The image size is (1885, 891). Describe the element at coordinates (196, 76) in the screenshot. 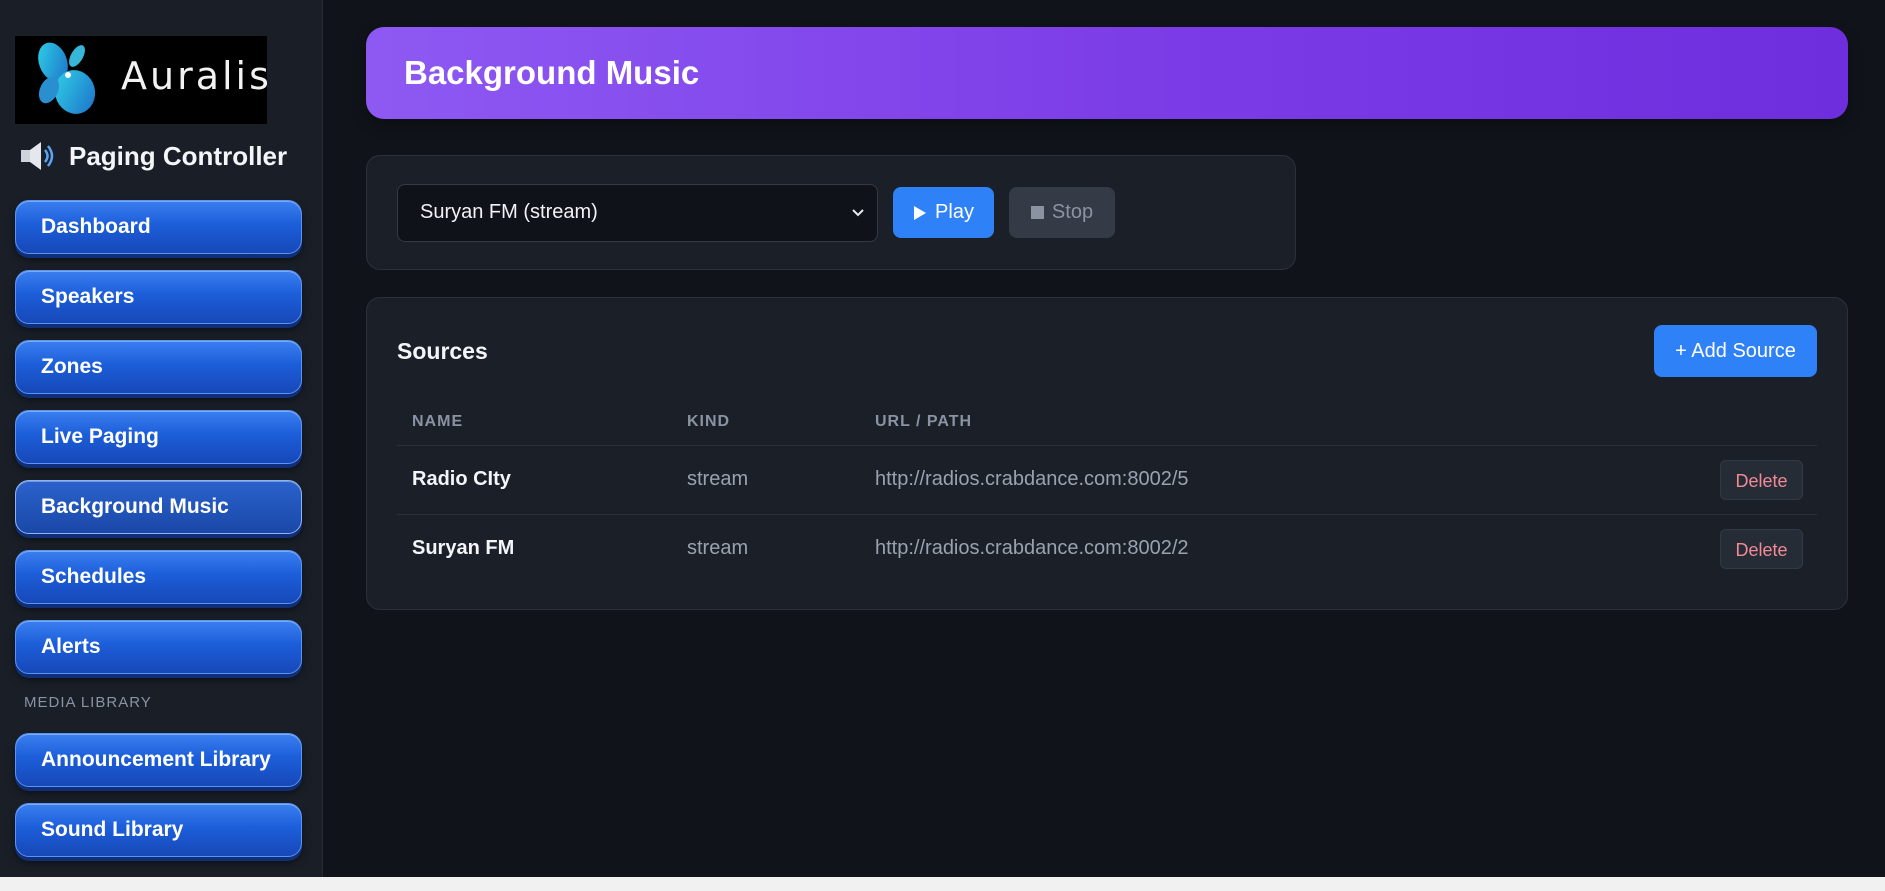

I see `logo-text: Auralis` at that location.